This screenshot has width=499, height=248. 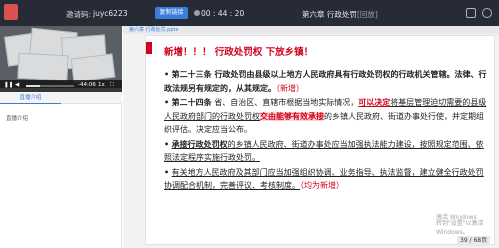 I want to click on clock-icon, so click(x=197, y=13).